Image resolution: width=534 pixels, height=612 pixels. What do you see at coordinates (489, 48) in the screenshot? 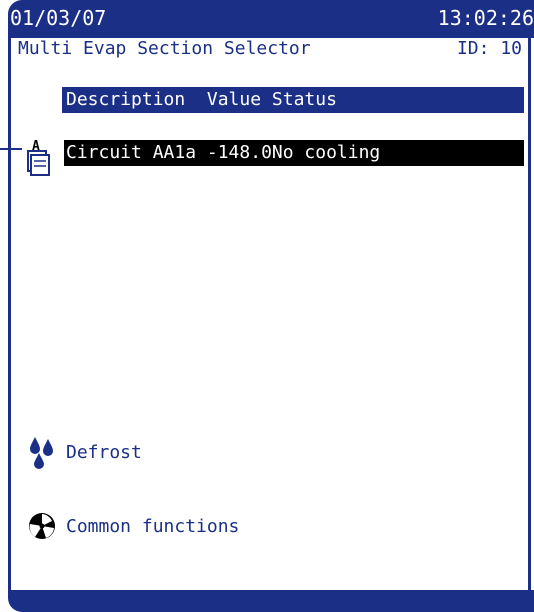
I see `screen-id: ID: 10` at bounding box center [489, 48].